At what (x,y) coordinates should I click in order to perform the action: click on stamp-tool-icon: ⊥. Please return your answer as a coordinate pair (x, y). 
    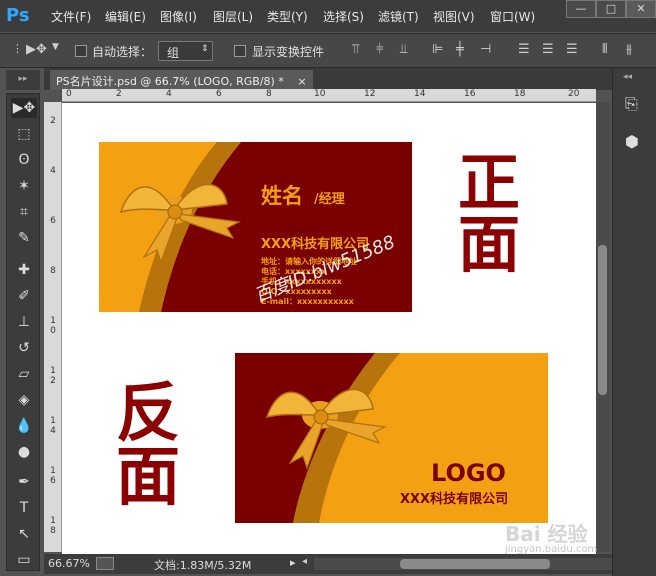
    Looking at the image, I should click on (24, 322).